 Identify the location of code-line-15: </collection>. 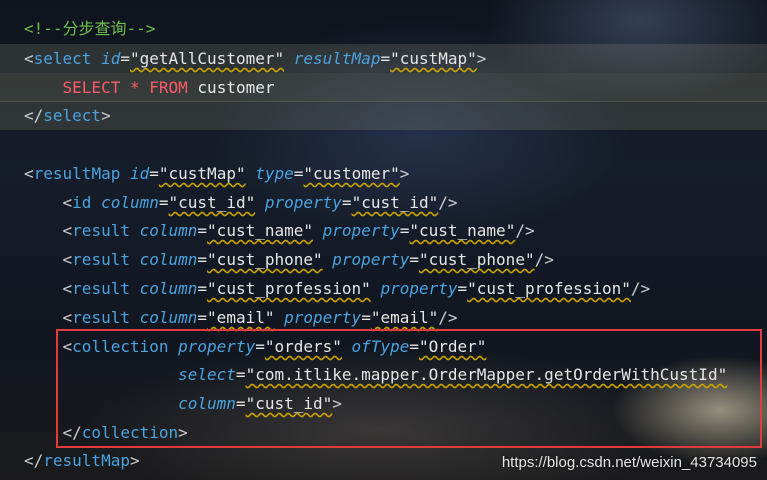
(383, 432).